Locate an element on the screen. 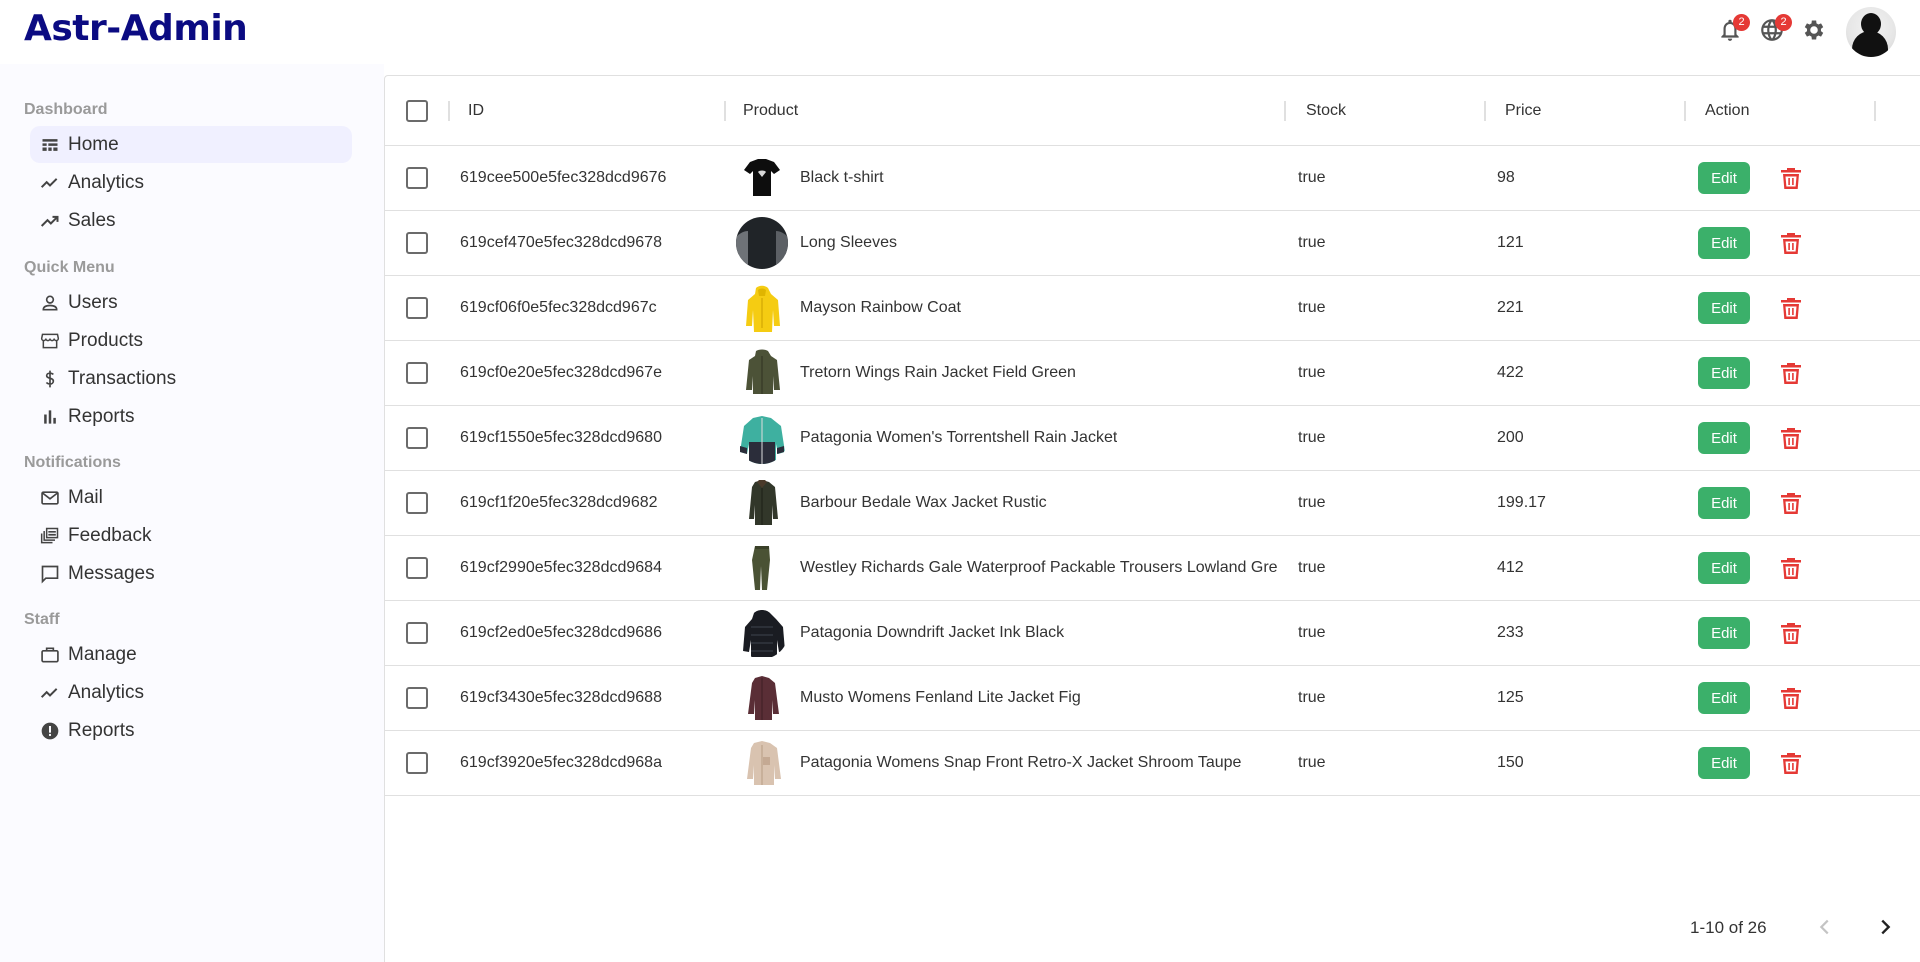 The width and height of the screenshot is (1920, 962). select-all-checkbox is located at coordinates (417, 111).